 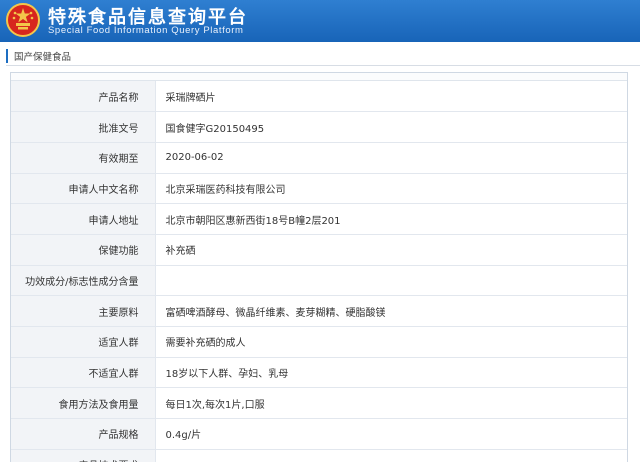 I want to click on table-row: 食用方法及食用量 每日1次,每次1片,口服, so click(x=319, y=403).